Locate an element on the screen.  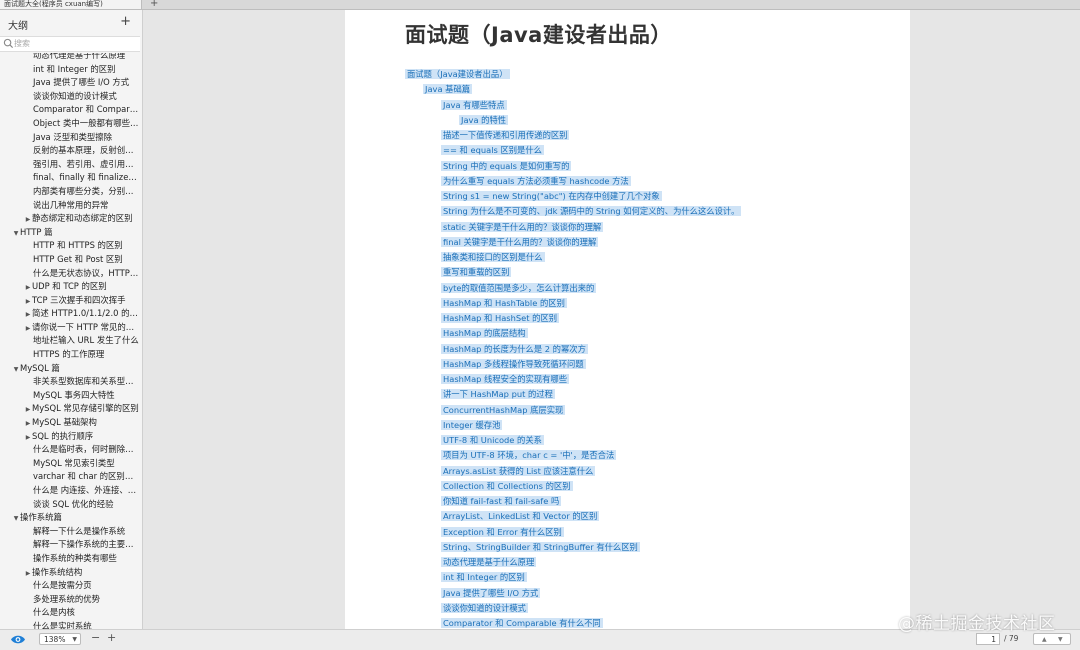
toc-link: final 关键字是干什么用的？谈谈你的理解 is located at coordinates (520, 242).